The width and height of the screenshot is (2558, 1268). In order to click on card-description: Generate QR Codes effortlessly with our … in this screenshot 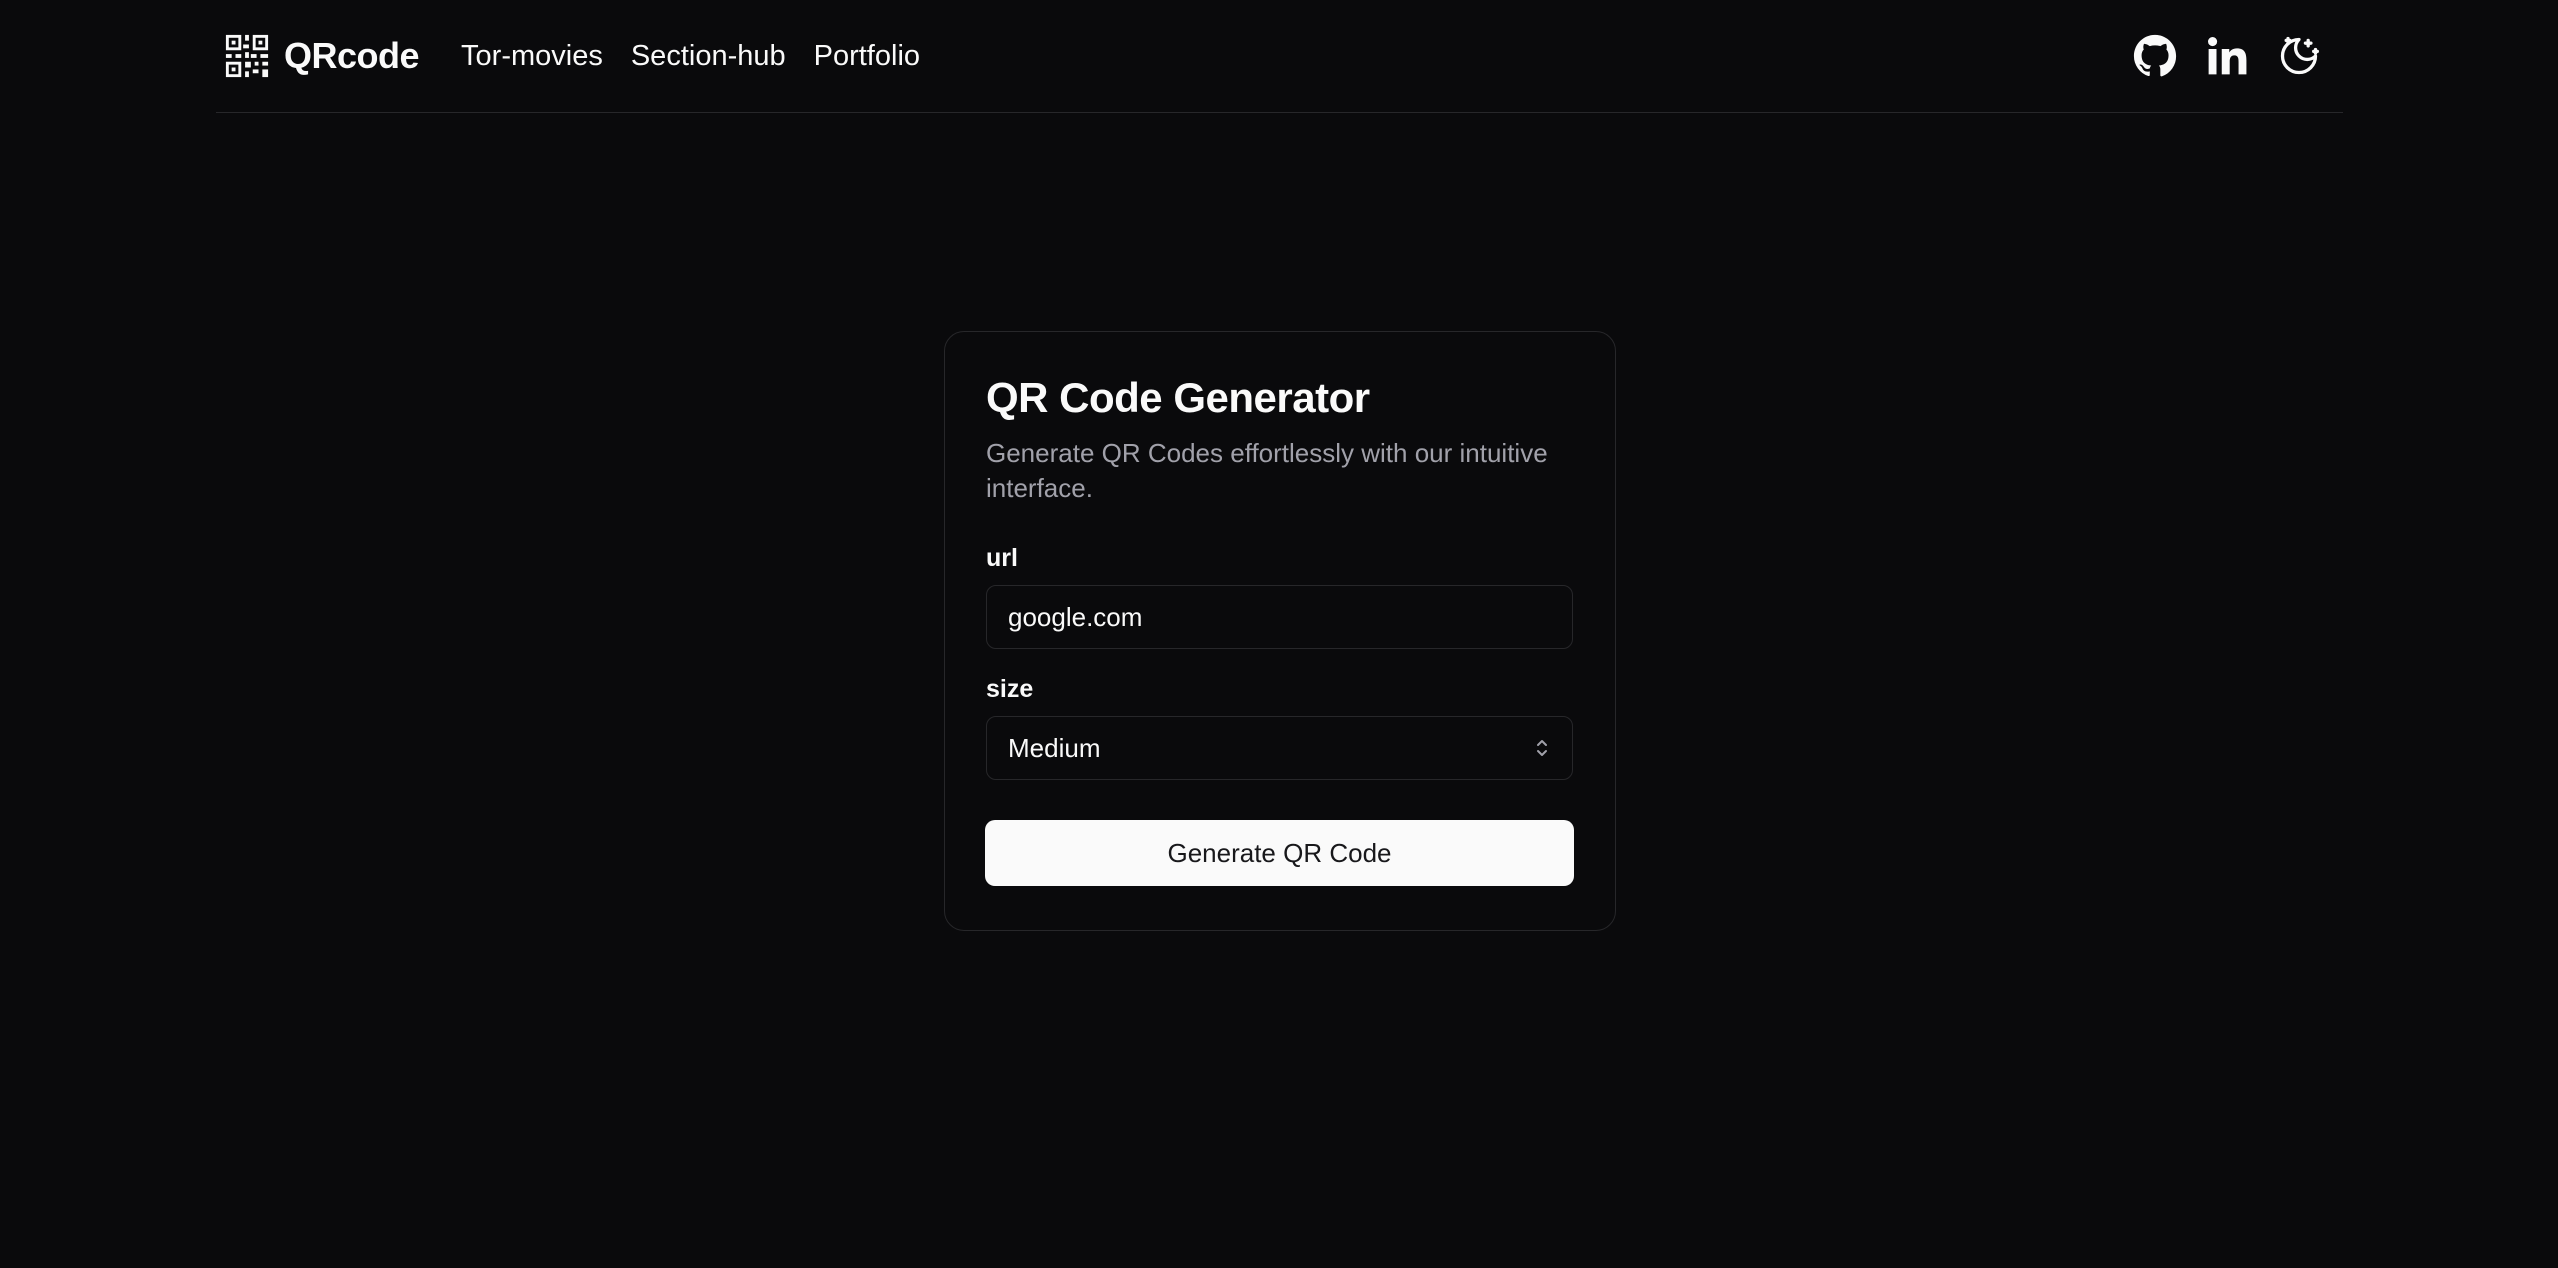, I will do `click(1267, 471)`.